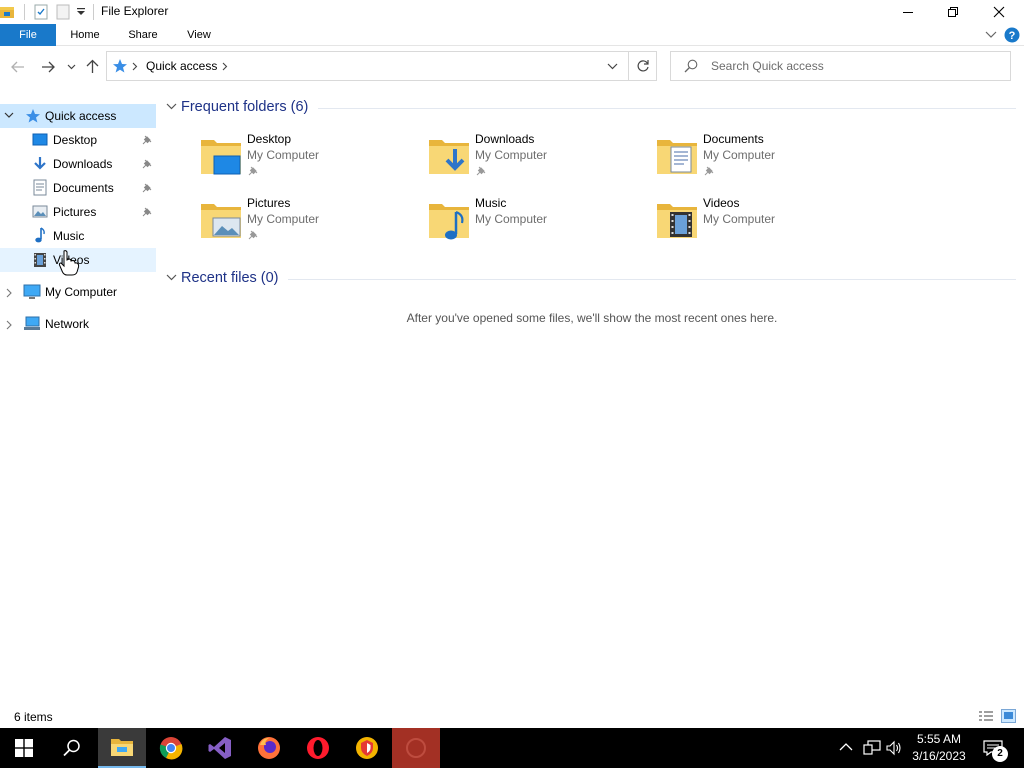  I want to click on taskbar-opera, so click(318, 748).